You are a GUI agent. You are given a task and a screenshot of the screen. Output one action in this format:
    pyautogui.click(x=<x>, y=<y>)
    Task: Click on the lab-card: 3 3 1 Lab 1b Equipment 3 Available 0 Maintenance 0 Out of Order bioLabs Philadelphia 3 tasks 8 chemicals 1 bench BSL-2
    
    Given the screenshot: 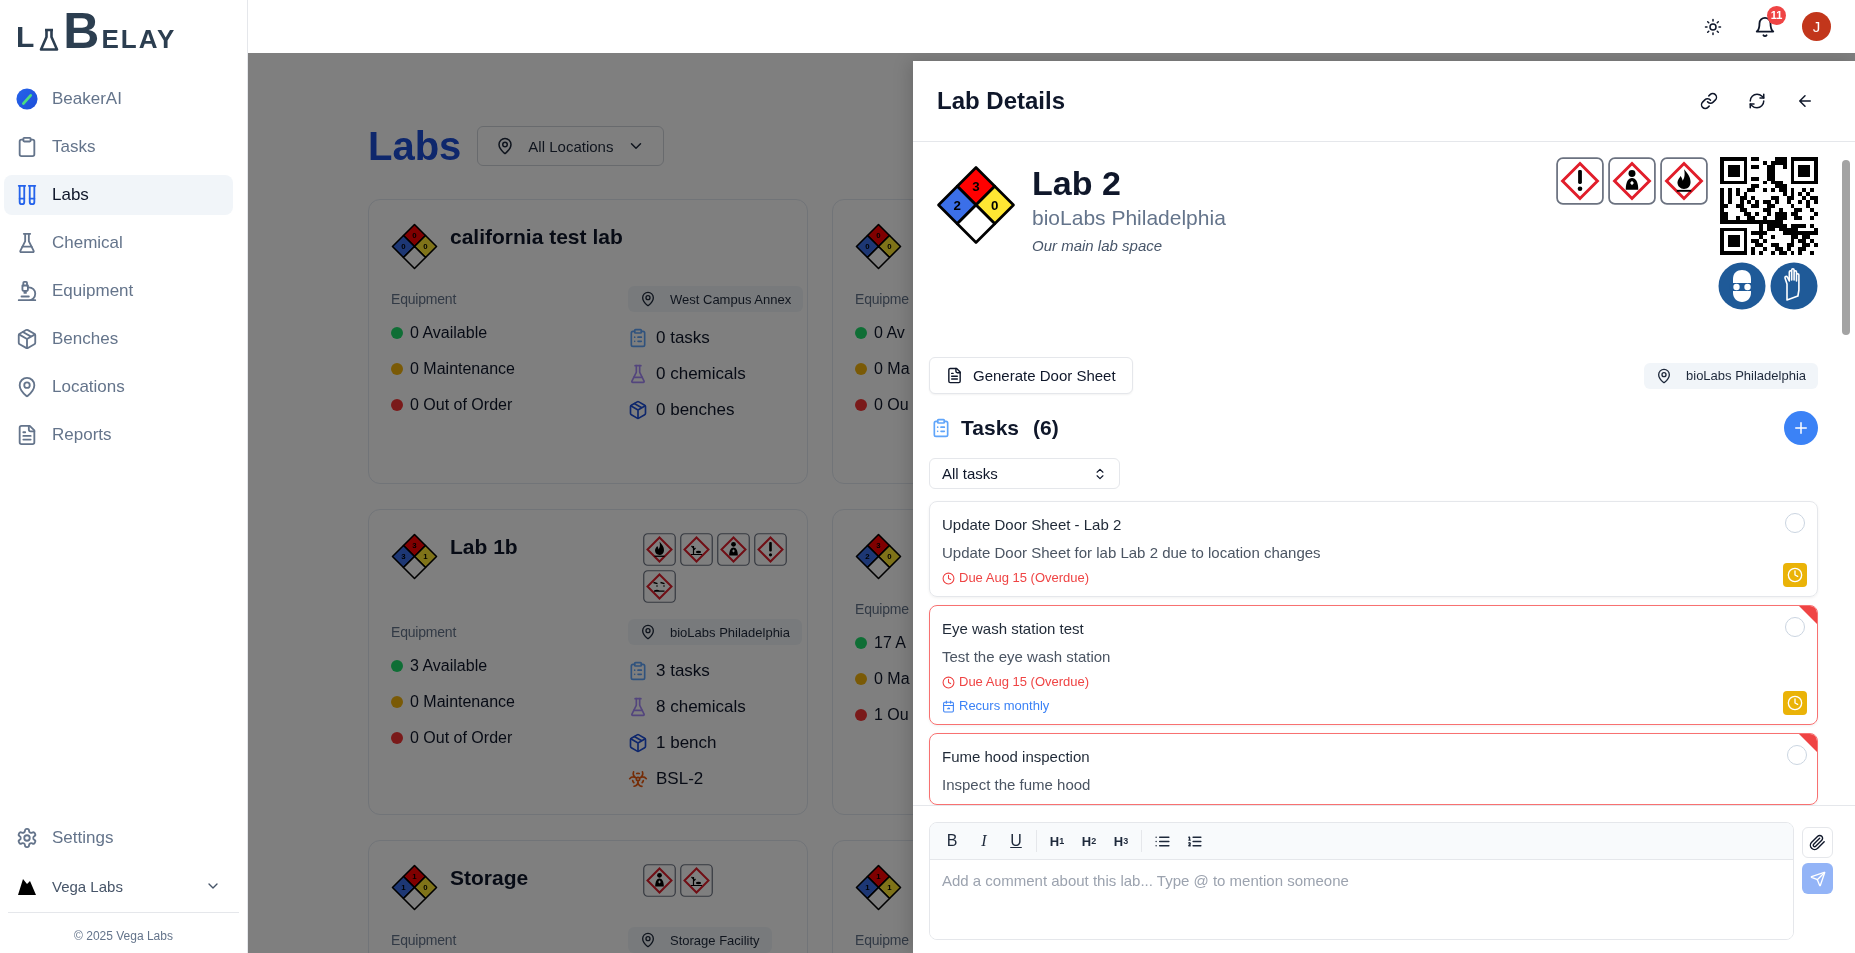 What is the action you would take?
    pyautogui.click(x=588, y=662)
    